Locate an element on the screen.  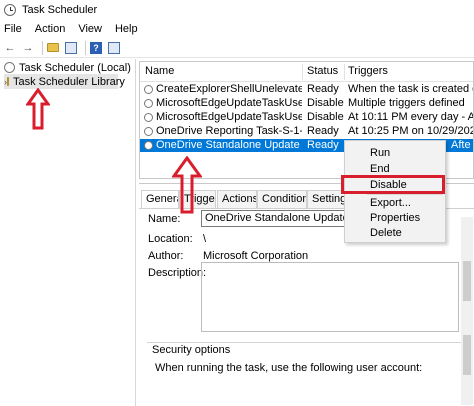
folder-up-icon is located at coordinates (53, 48).